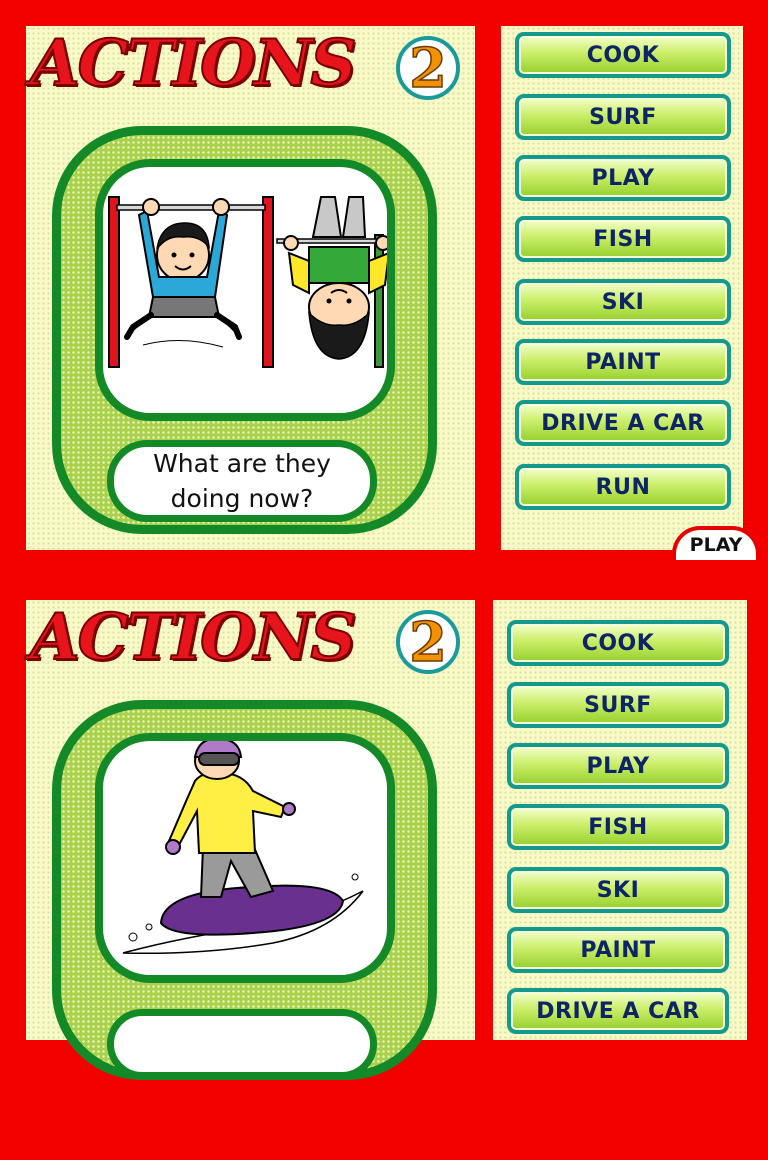  What do you see at coordinates (242, 1044) in the screenshot?
I see `question-box` at bounding box center [242, 1044].